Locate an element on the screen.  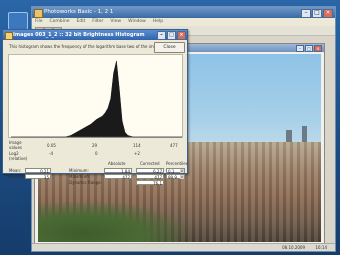
mean-label: Mean: is located at coordinates (15, 170).